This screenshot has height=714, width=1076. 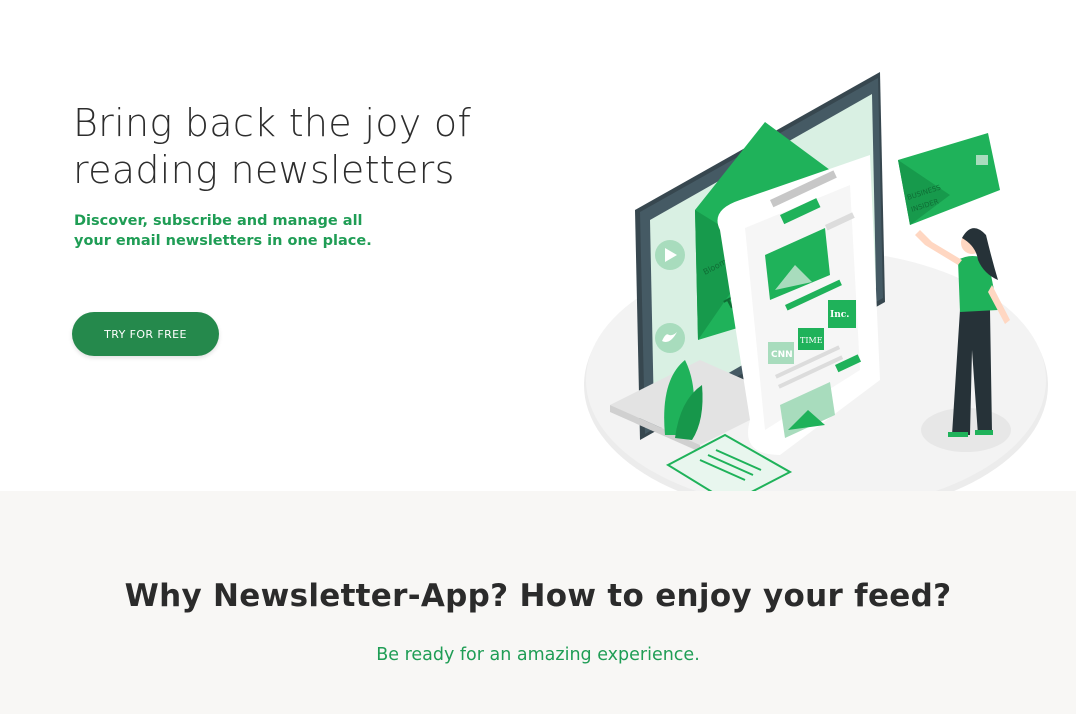 What do you see at coordinates (670, 338) in the screenshot?
I see `twitter-icon` at bounding box center [670, 338].